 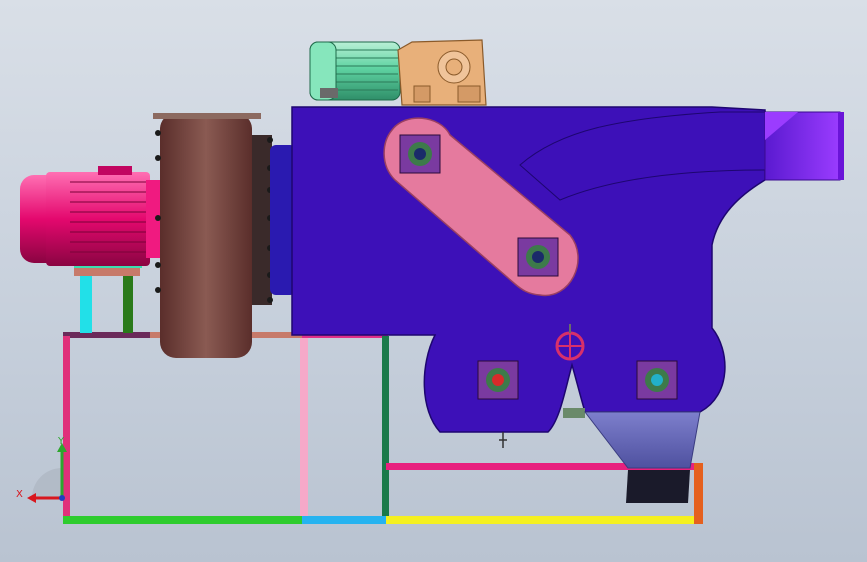 What do you see at coordinates (385, 430) in the screenshot?
I see `frame-right-post` at bounding box center [385, 430].